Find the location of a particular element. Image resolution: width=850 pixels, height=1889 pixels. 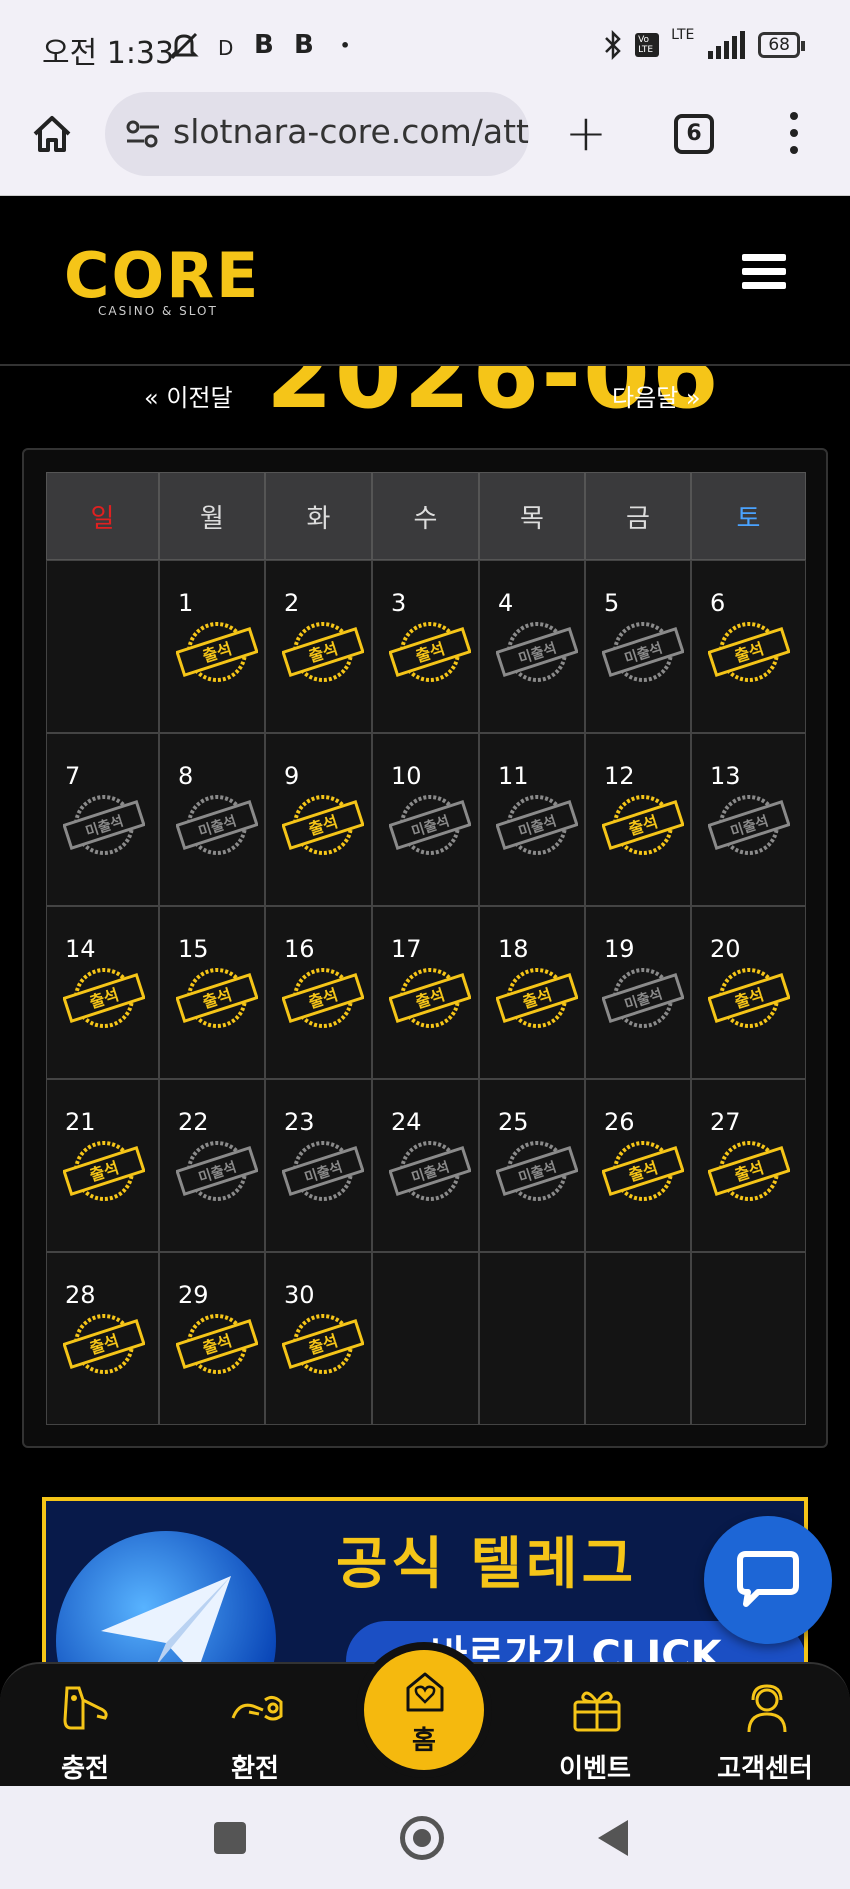

day-number: 17 is located at coordinates (406, 949).